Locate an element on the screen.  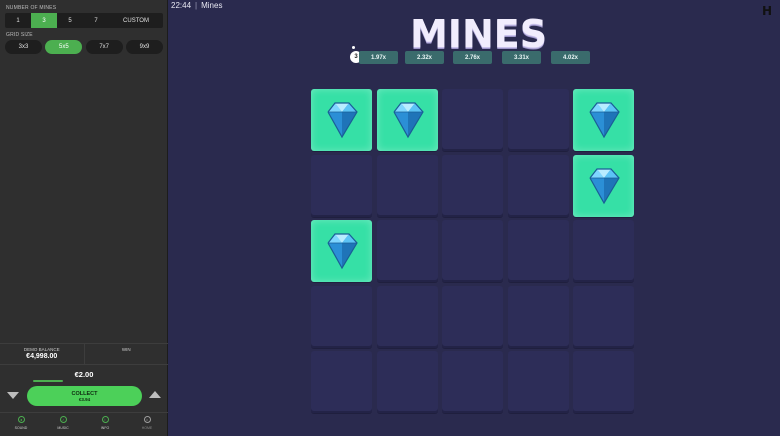
grid-option-5x5: 5x5 is located at coordinates (64, 47).